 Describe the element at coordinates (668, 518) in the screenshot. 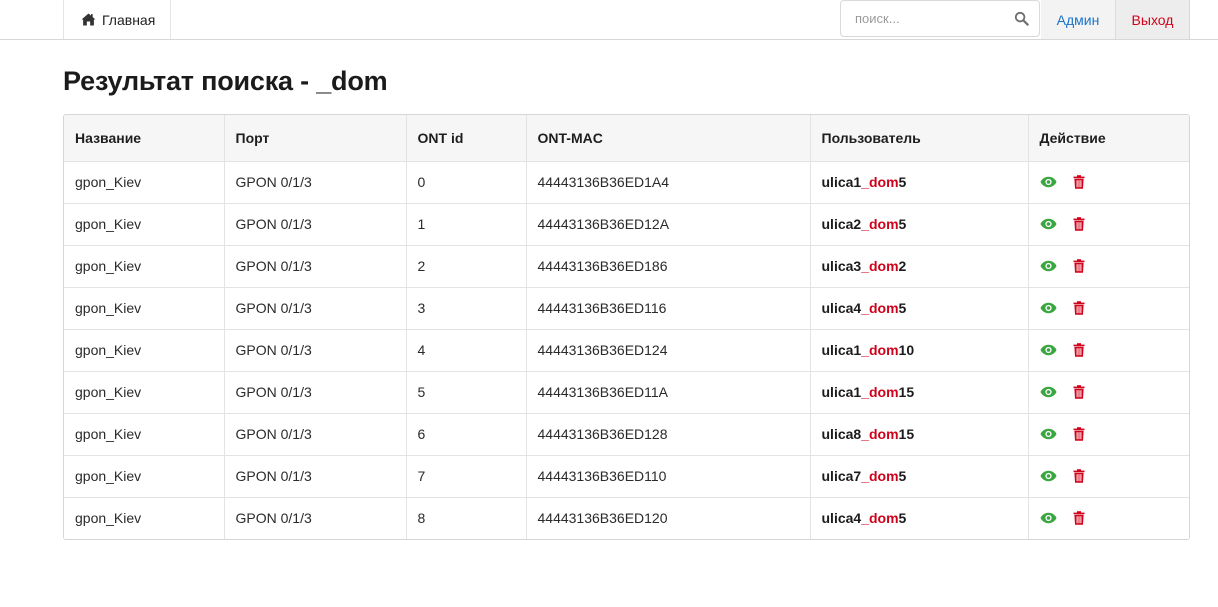

I see `cell-ont-mac: 44443136B36ED120` at that location.